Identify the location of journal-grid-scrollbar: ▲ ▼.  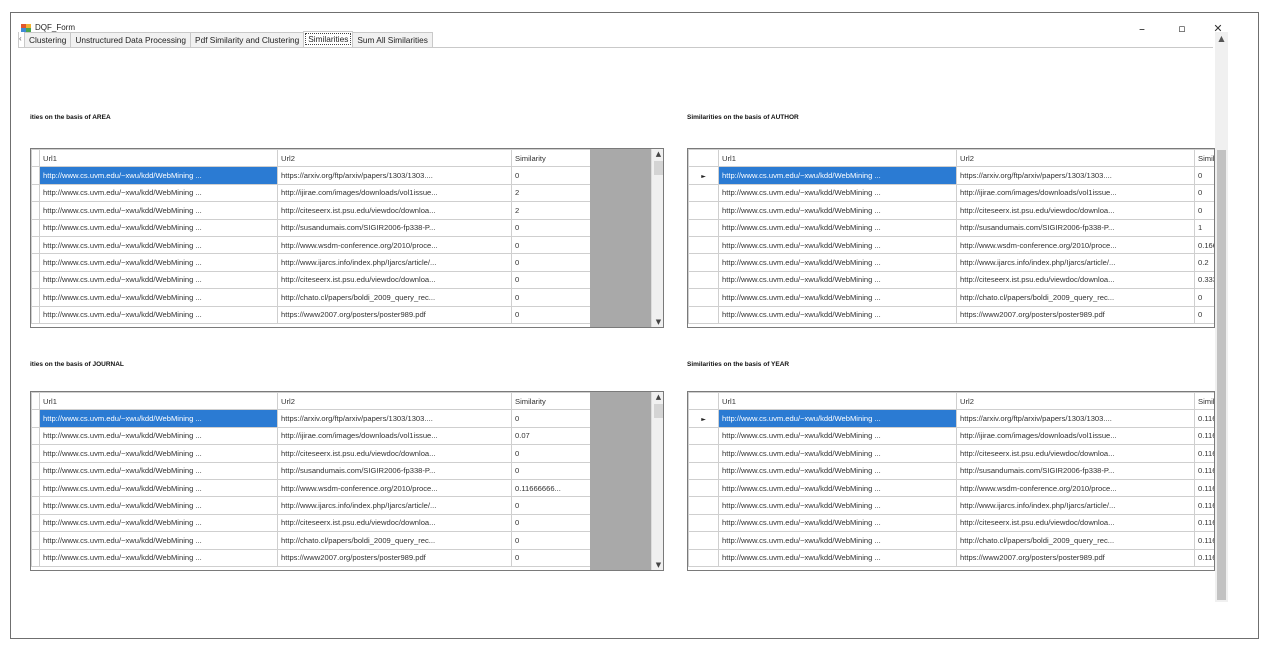
(657, 481).